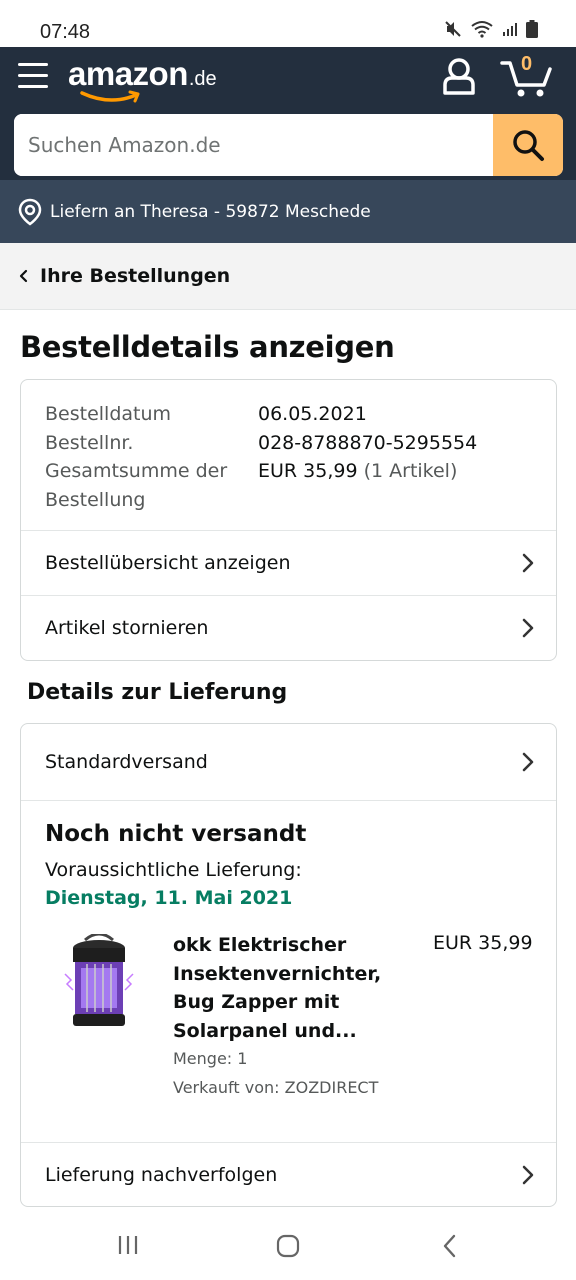  What do you see at coordinates (312, 414) in the screenshot?
I see `order-date-value: 06.05.2021` at bounding box center [312, 414].